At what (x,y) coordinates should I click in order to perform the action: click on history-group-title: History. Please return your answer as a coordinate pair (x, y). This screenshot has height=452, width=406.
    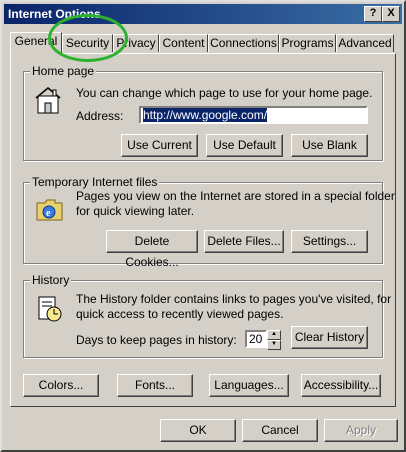
    Looking at the image, I should click on (51, 280).